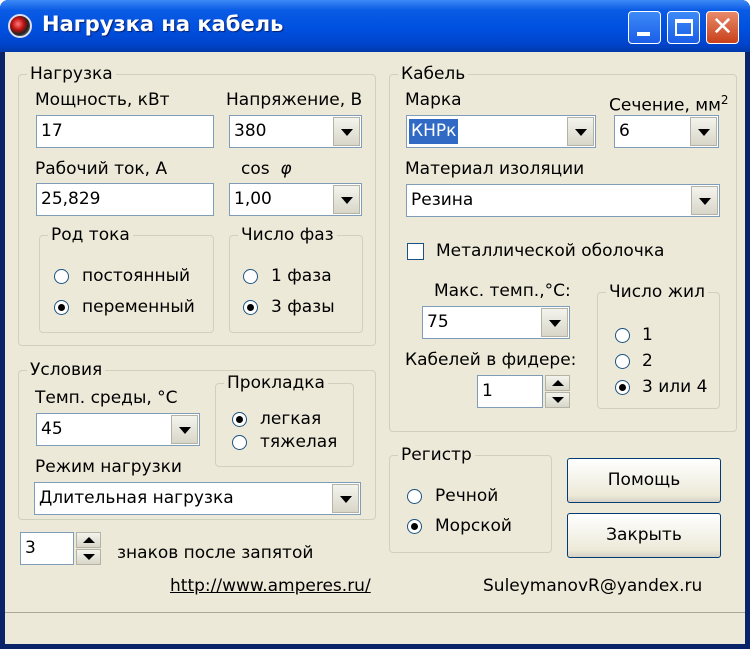  Describe the element at coordinates (276, 383) in the screenshot. I see `laying-group-title: Прокладка` at that location.